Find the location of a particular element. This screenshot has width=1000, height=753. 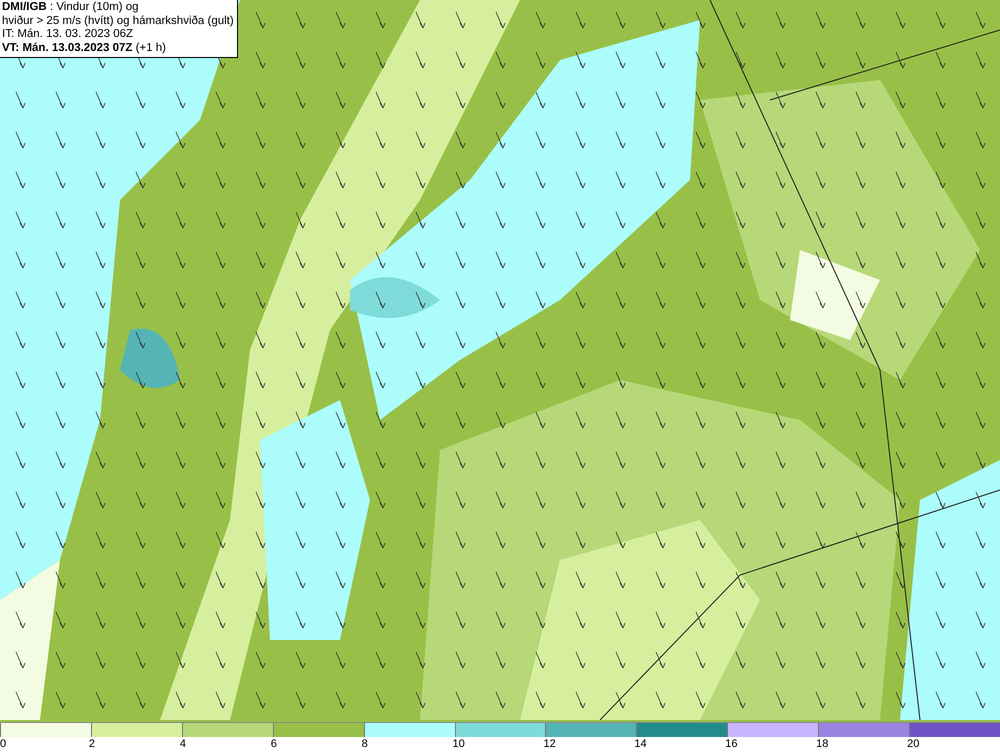

legend-label: 6 is located at coordinates (273, 744).